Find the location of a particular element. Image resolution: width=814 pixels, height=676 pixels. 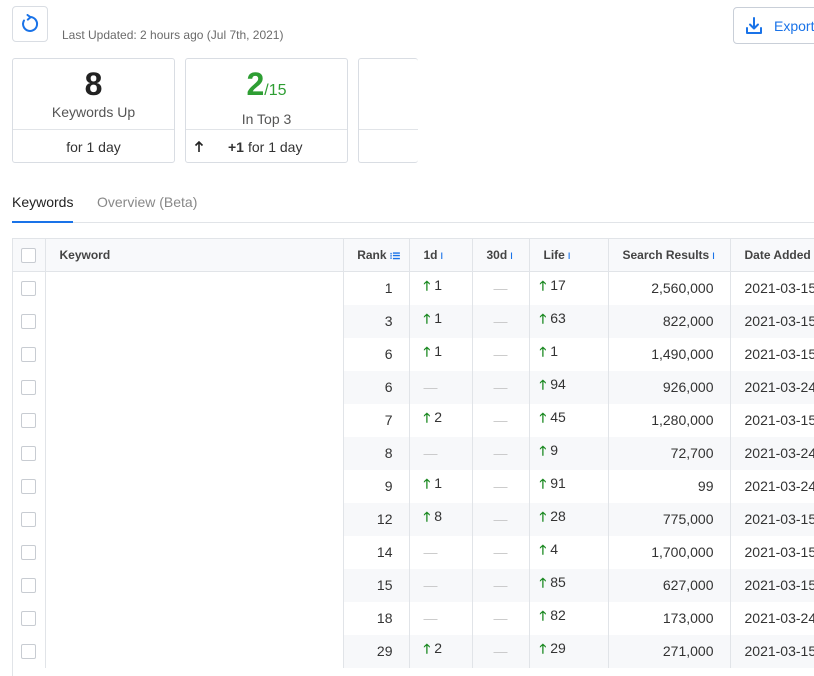

life-cell: 🡑 82 is located at coordinates (569, 618).